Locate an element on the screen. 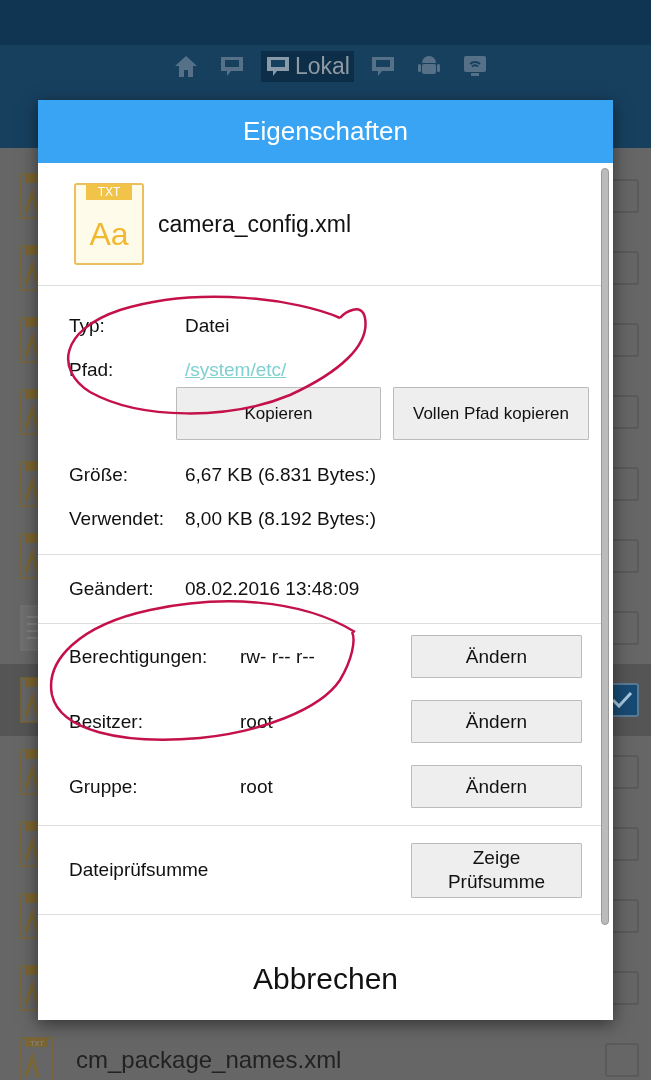  document-icon is located at coordinates (29, 628).